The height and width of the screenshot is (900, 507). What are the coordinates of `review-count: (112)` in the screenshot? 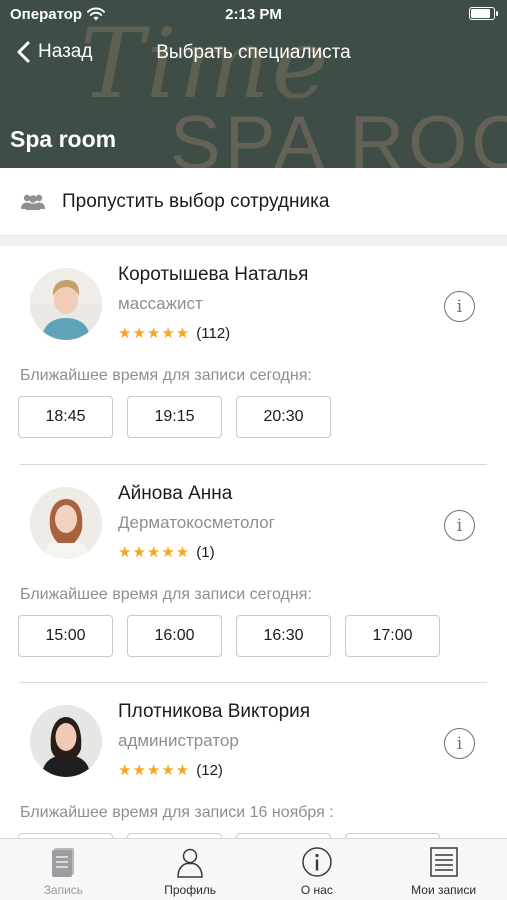 It's located at (213, 333).